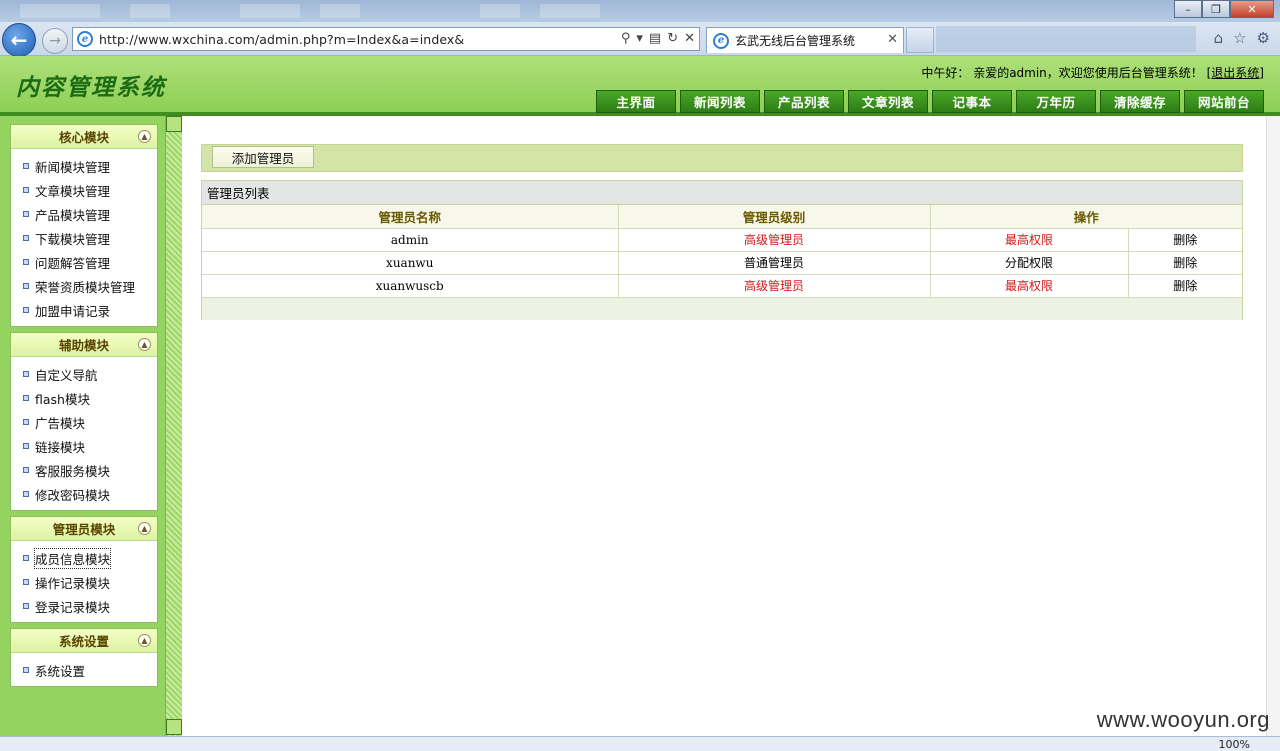 This screenshot has height=751, width=1280. I want to click on sidebar-item-label: 操作记录模块, so click(73, 583).